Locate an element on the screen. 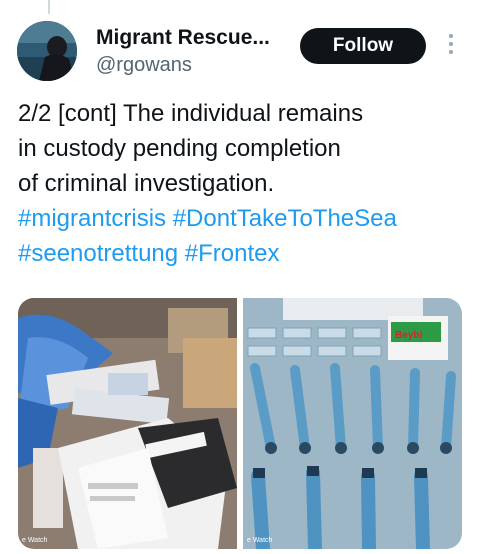 The height and width of the screenshot is (554, 480). avatar is located at coordinates (47, 51).